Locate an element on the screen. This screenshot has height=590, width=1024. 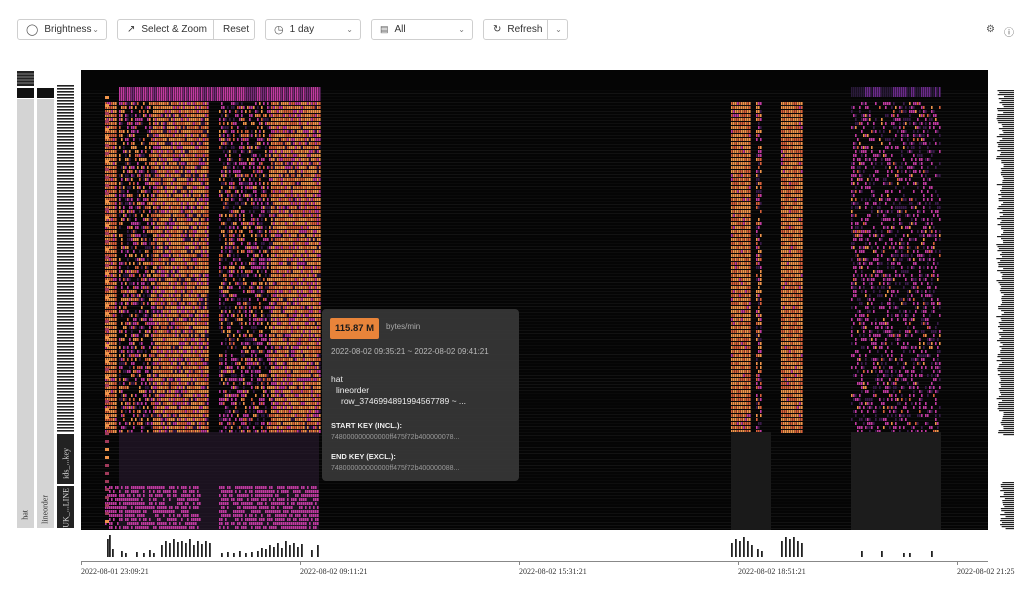
lineorder-axis-label: lineorder is located at coordinates (45, 509).